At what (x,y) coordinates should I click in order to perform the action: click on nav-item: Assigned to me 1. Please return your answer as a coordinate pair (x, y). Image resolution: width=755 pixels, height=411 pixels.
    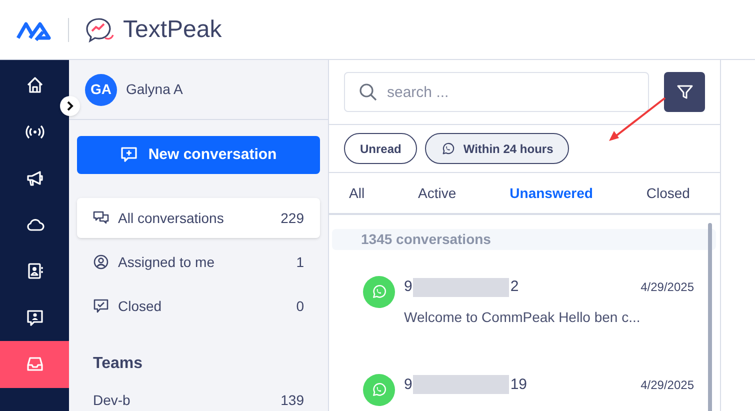
    Looking at the image, I should click on (198, 262).